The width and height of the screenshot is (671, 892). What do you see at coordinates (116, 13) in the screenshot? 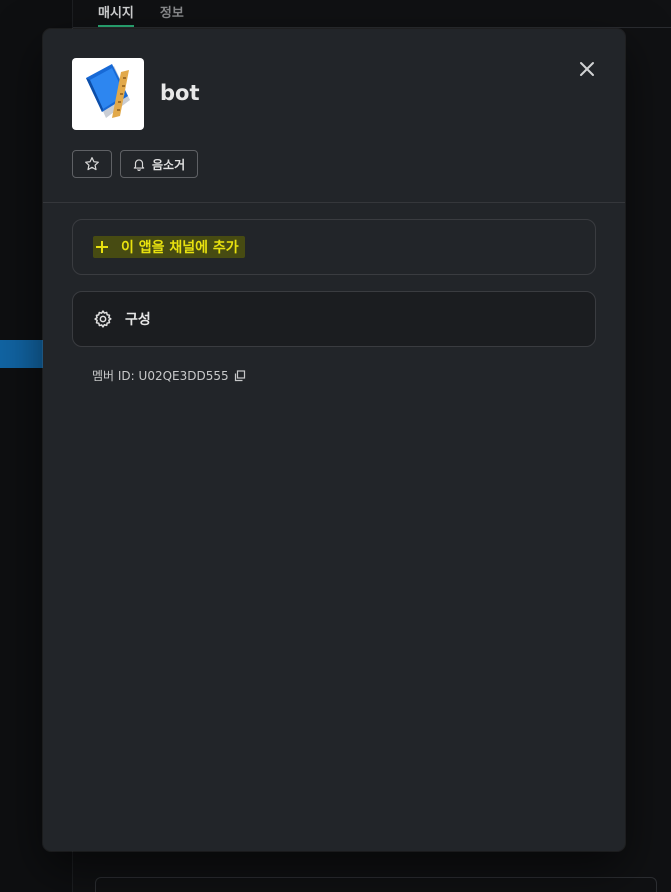
I see `tab-messages: 매시지` at bounding box center [116, 13].